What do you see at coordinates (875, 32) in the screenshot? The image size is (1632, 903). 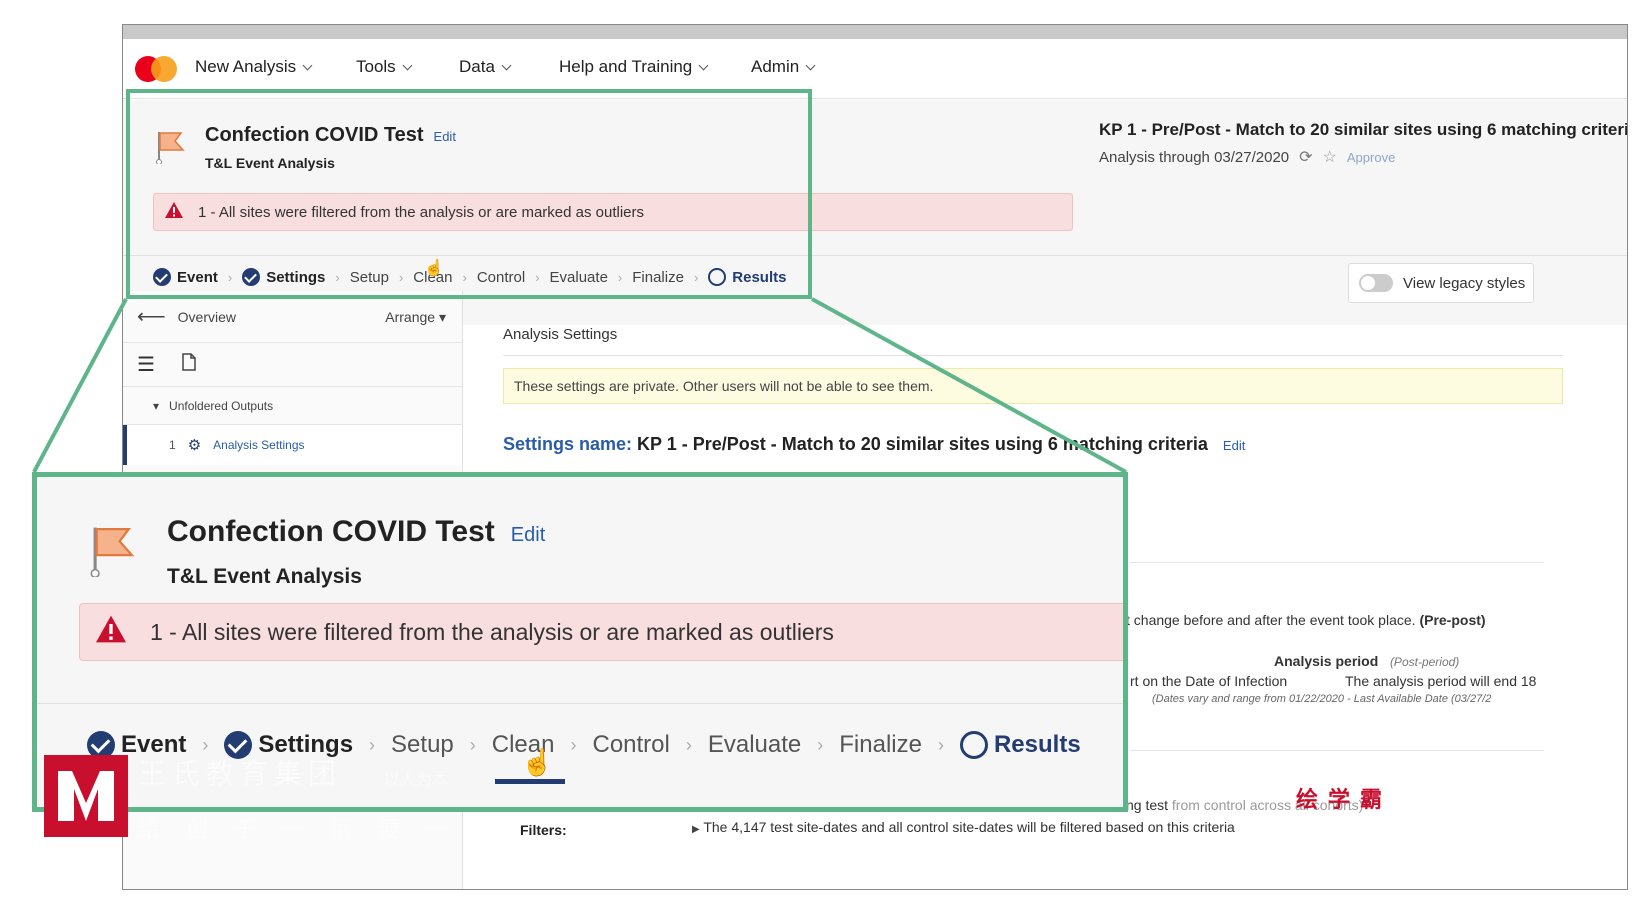 I see `browser-top-strip` at bounding box center [875, 32].